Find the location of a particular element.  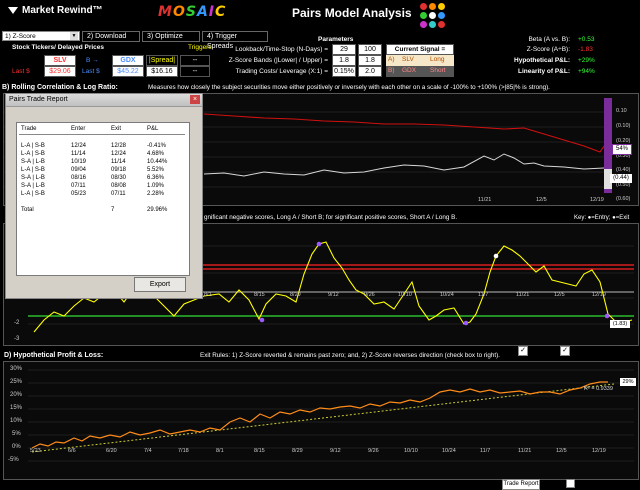

trend-line is located at coordinates (323, 418).